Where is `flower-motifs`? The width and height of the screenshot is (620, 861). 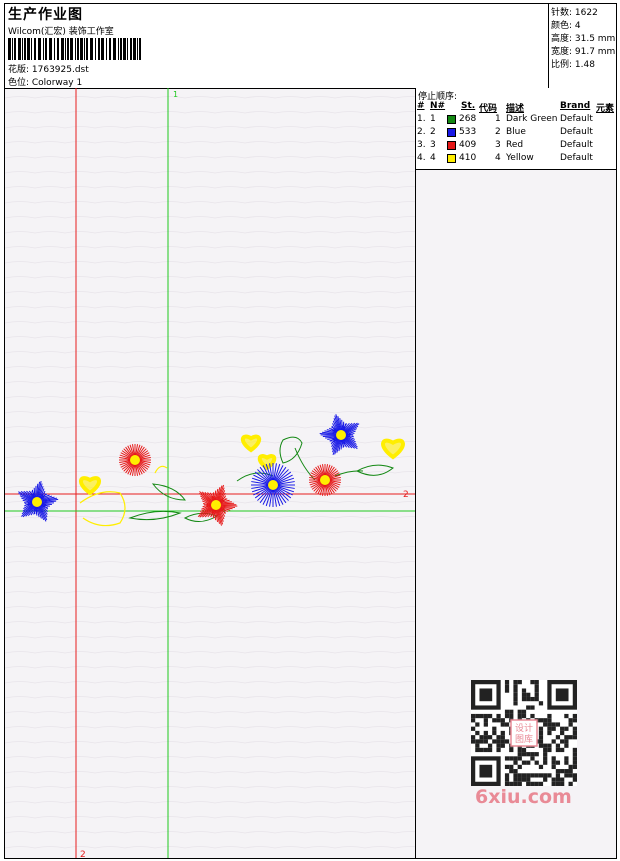
flower-motifs is located at coordinates (211, 470).